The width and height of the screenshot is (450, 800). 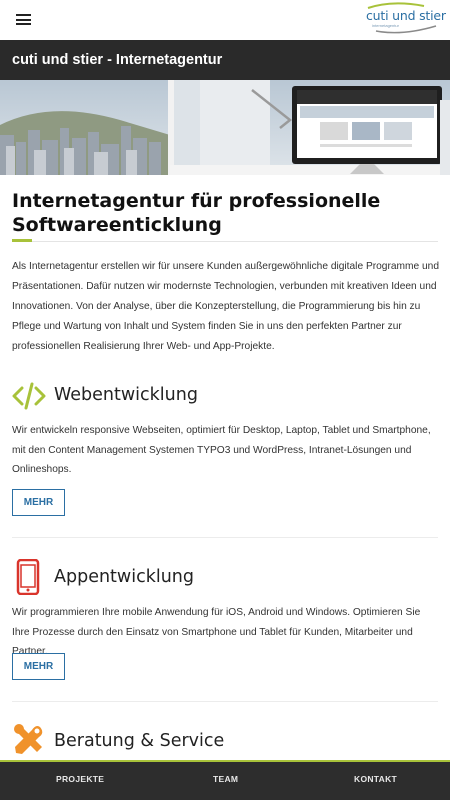 I want to click on logo-tagline: internetagentur, so click(x=385, y=25).